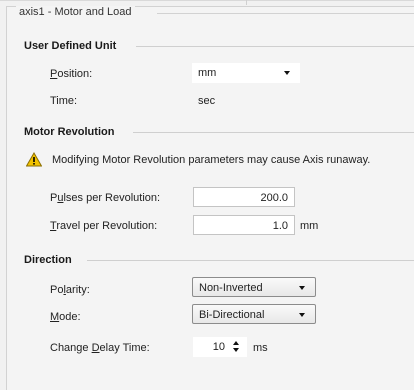 The image size is (414, 390). I want to click on section-rule-user-defined-unit, so click(275, 46).